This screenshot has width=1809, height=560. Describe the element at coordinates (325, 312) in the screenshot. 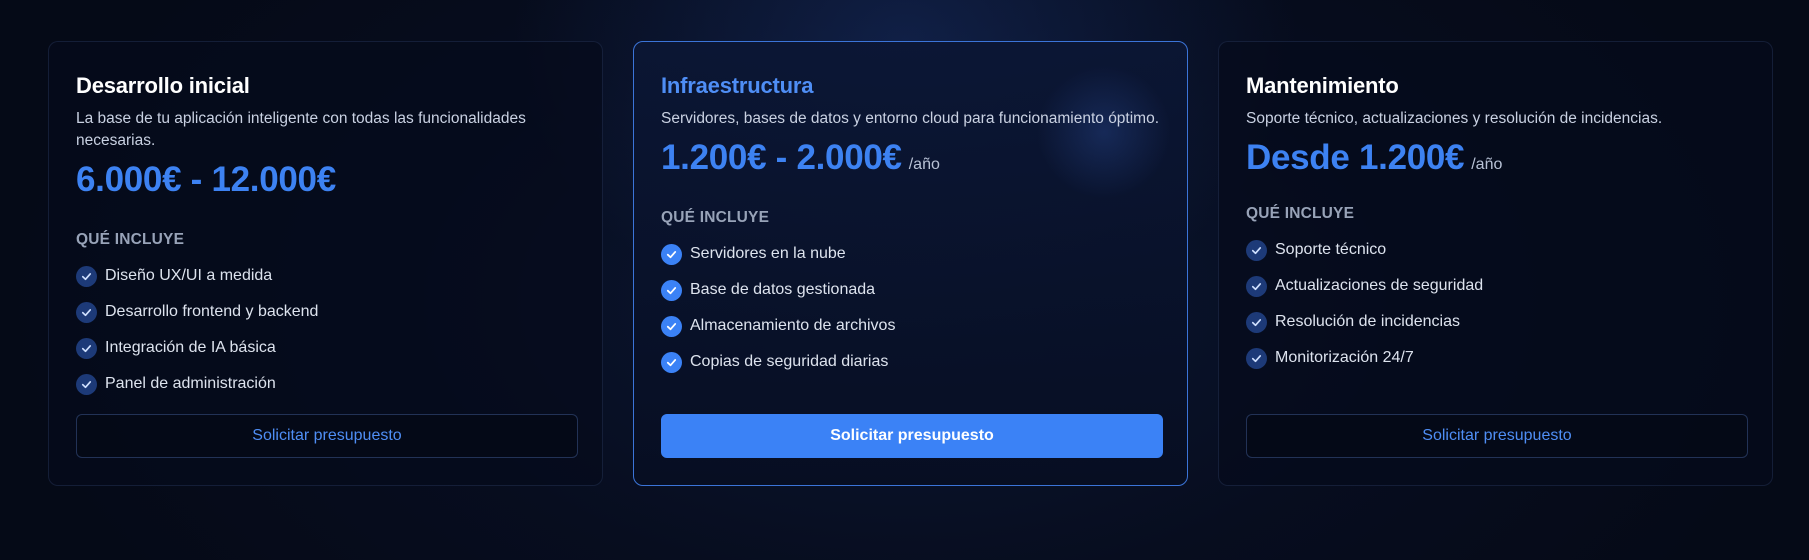

I see `feature-item: Desarrollo frontend y backend` at that location.